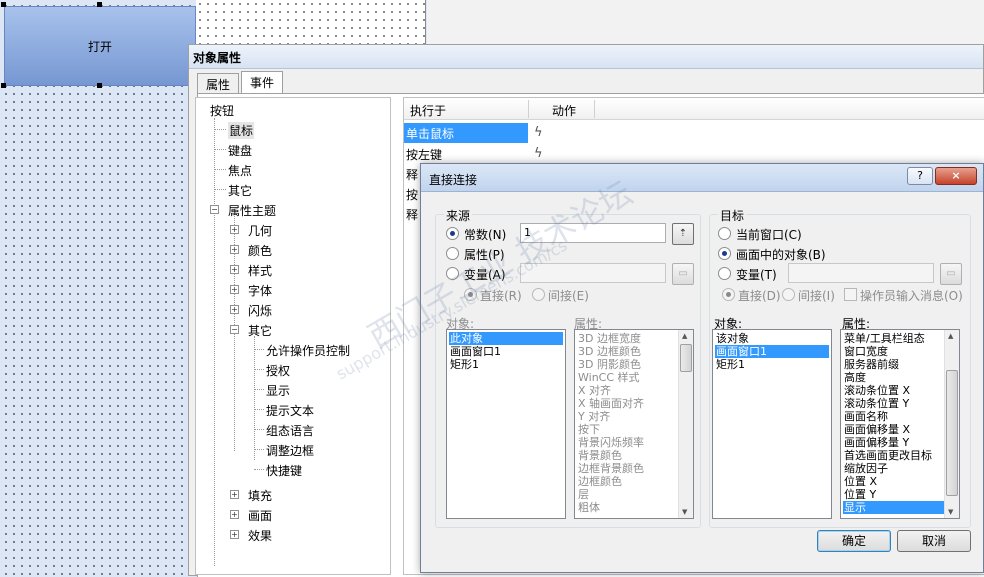 The image size is (984, 577). What do you see at coordinates (634, 442) in the screenshot?
I see `list-item: 背景闪烁频率` at bounding box center [634, 442].